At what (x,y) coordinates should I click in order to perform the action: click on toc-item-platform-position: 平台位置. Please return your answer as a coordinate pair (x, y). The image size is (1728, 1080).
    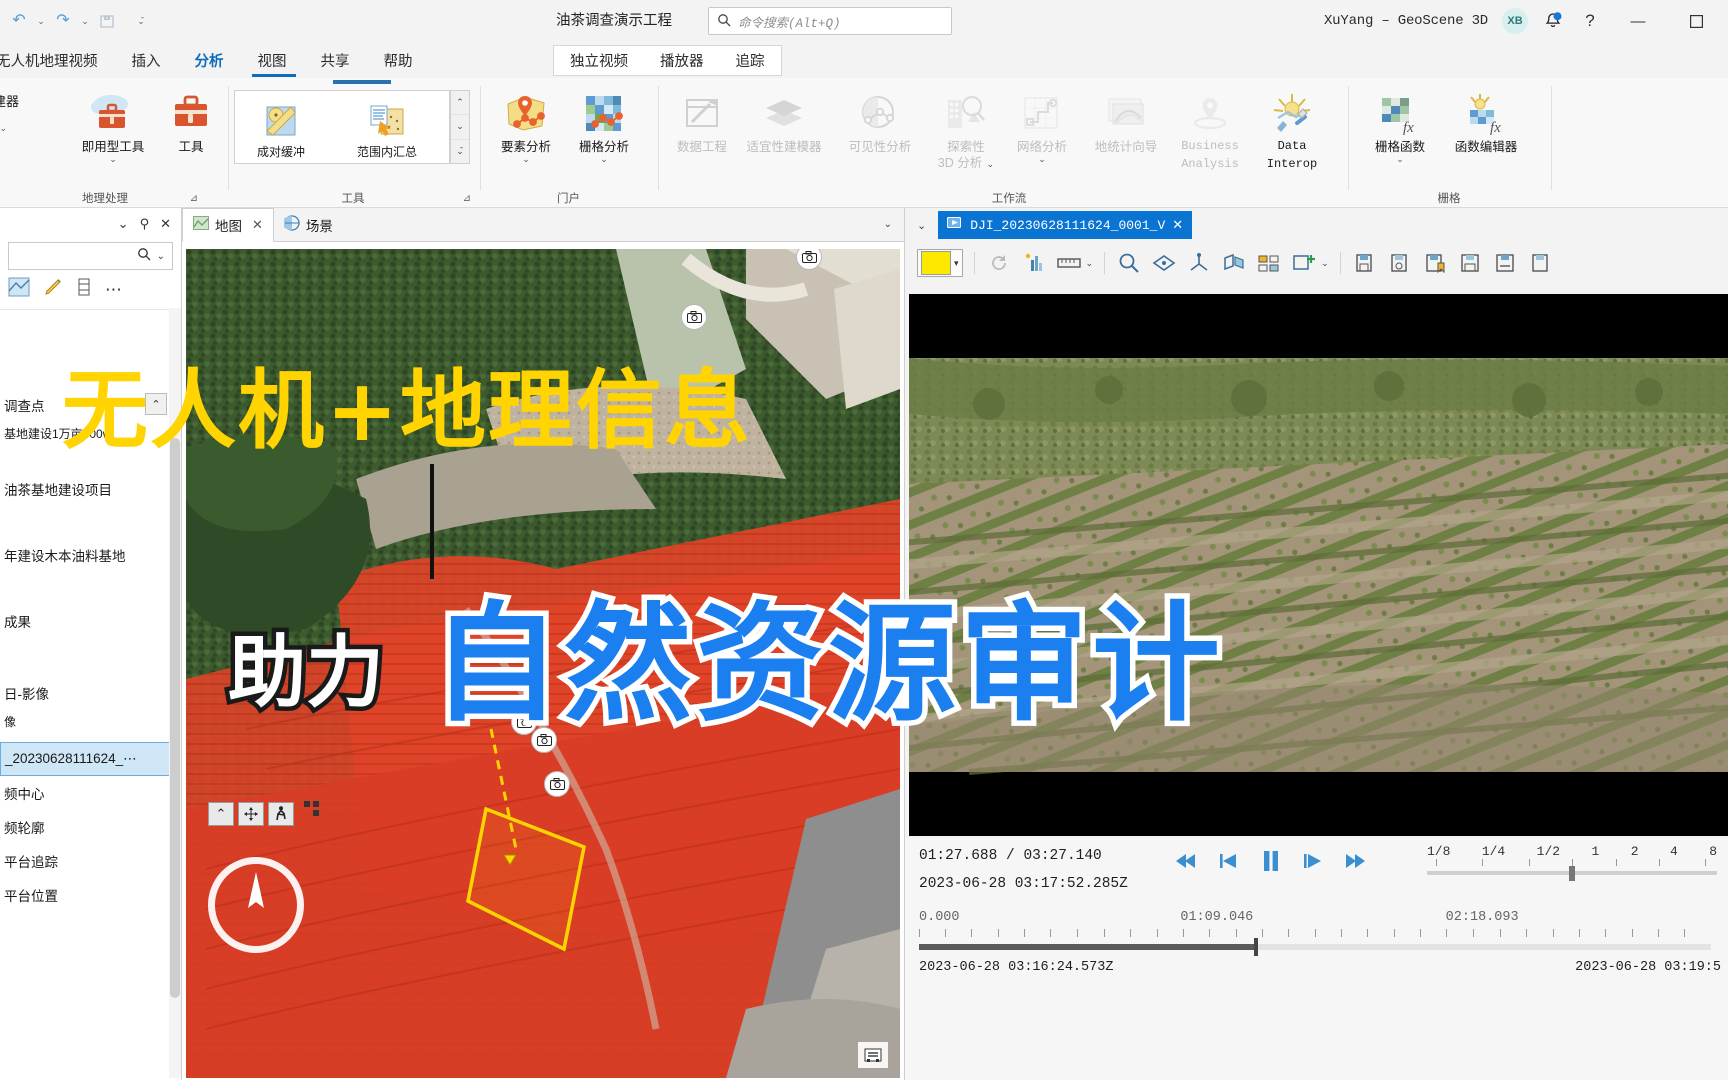
    Looking at the image, I should click on (90, 895).